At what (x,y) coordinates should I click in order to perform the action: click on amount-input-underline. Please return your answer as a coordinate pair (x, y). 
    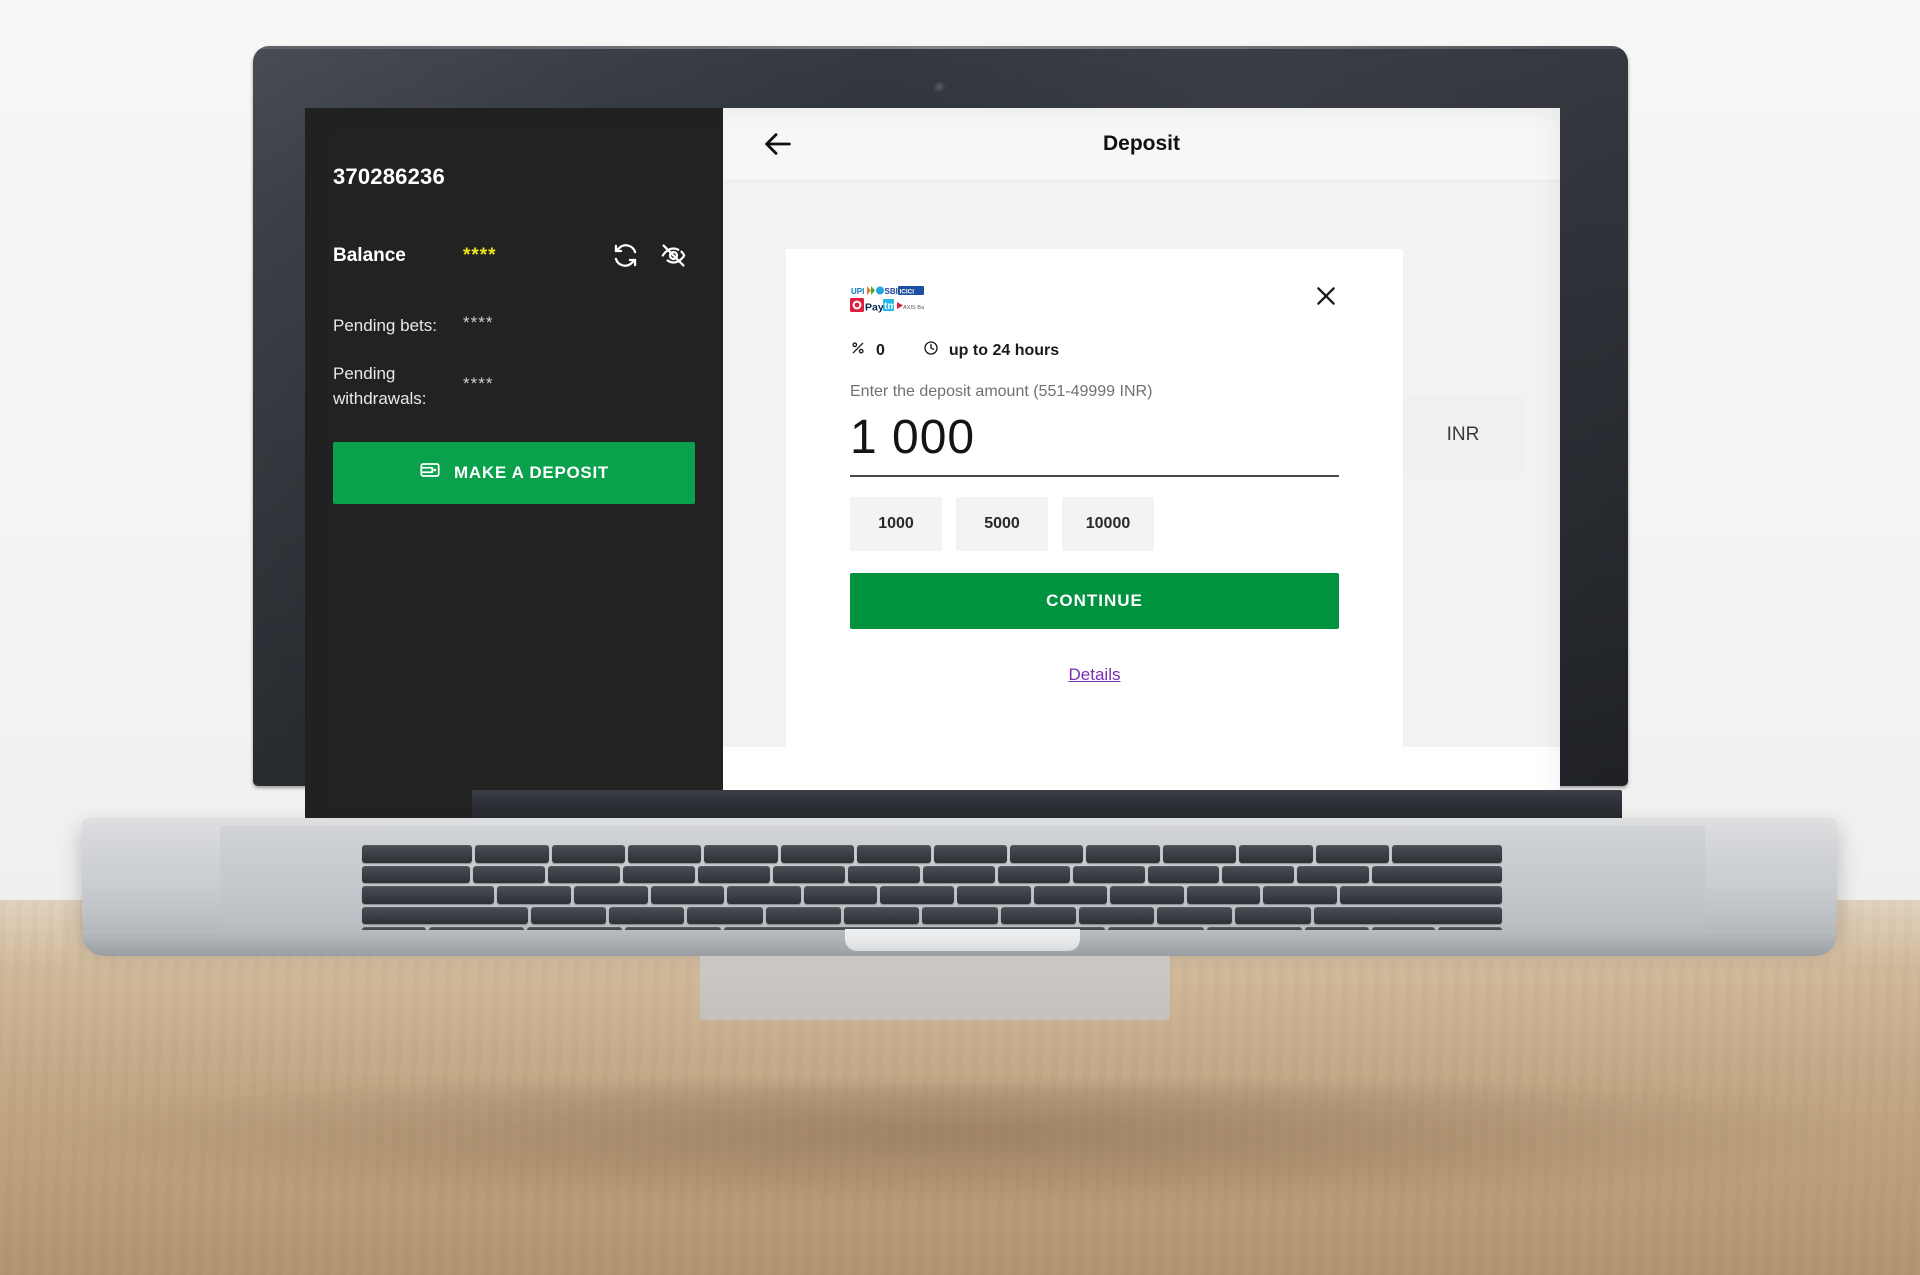
    Looking at the image, I should click on (1094, 476).